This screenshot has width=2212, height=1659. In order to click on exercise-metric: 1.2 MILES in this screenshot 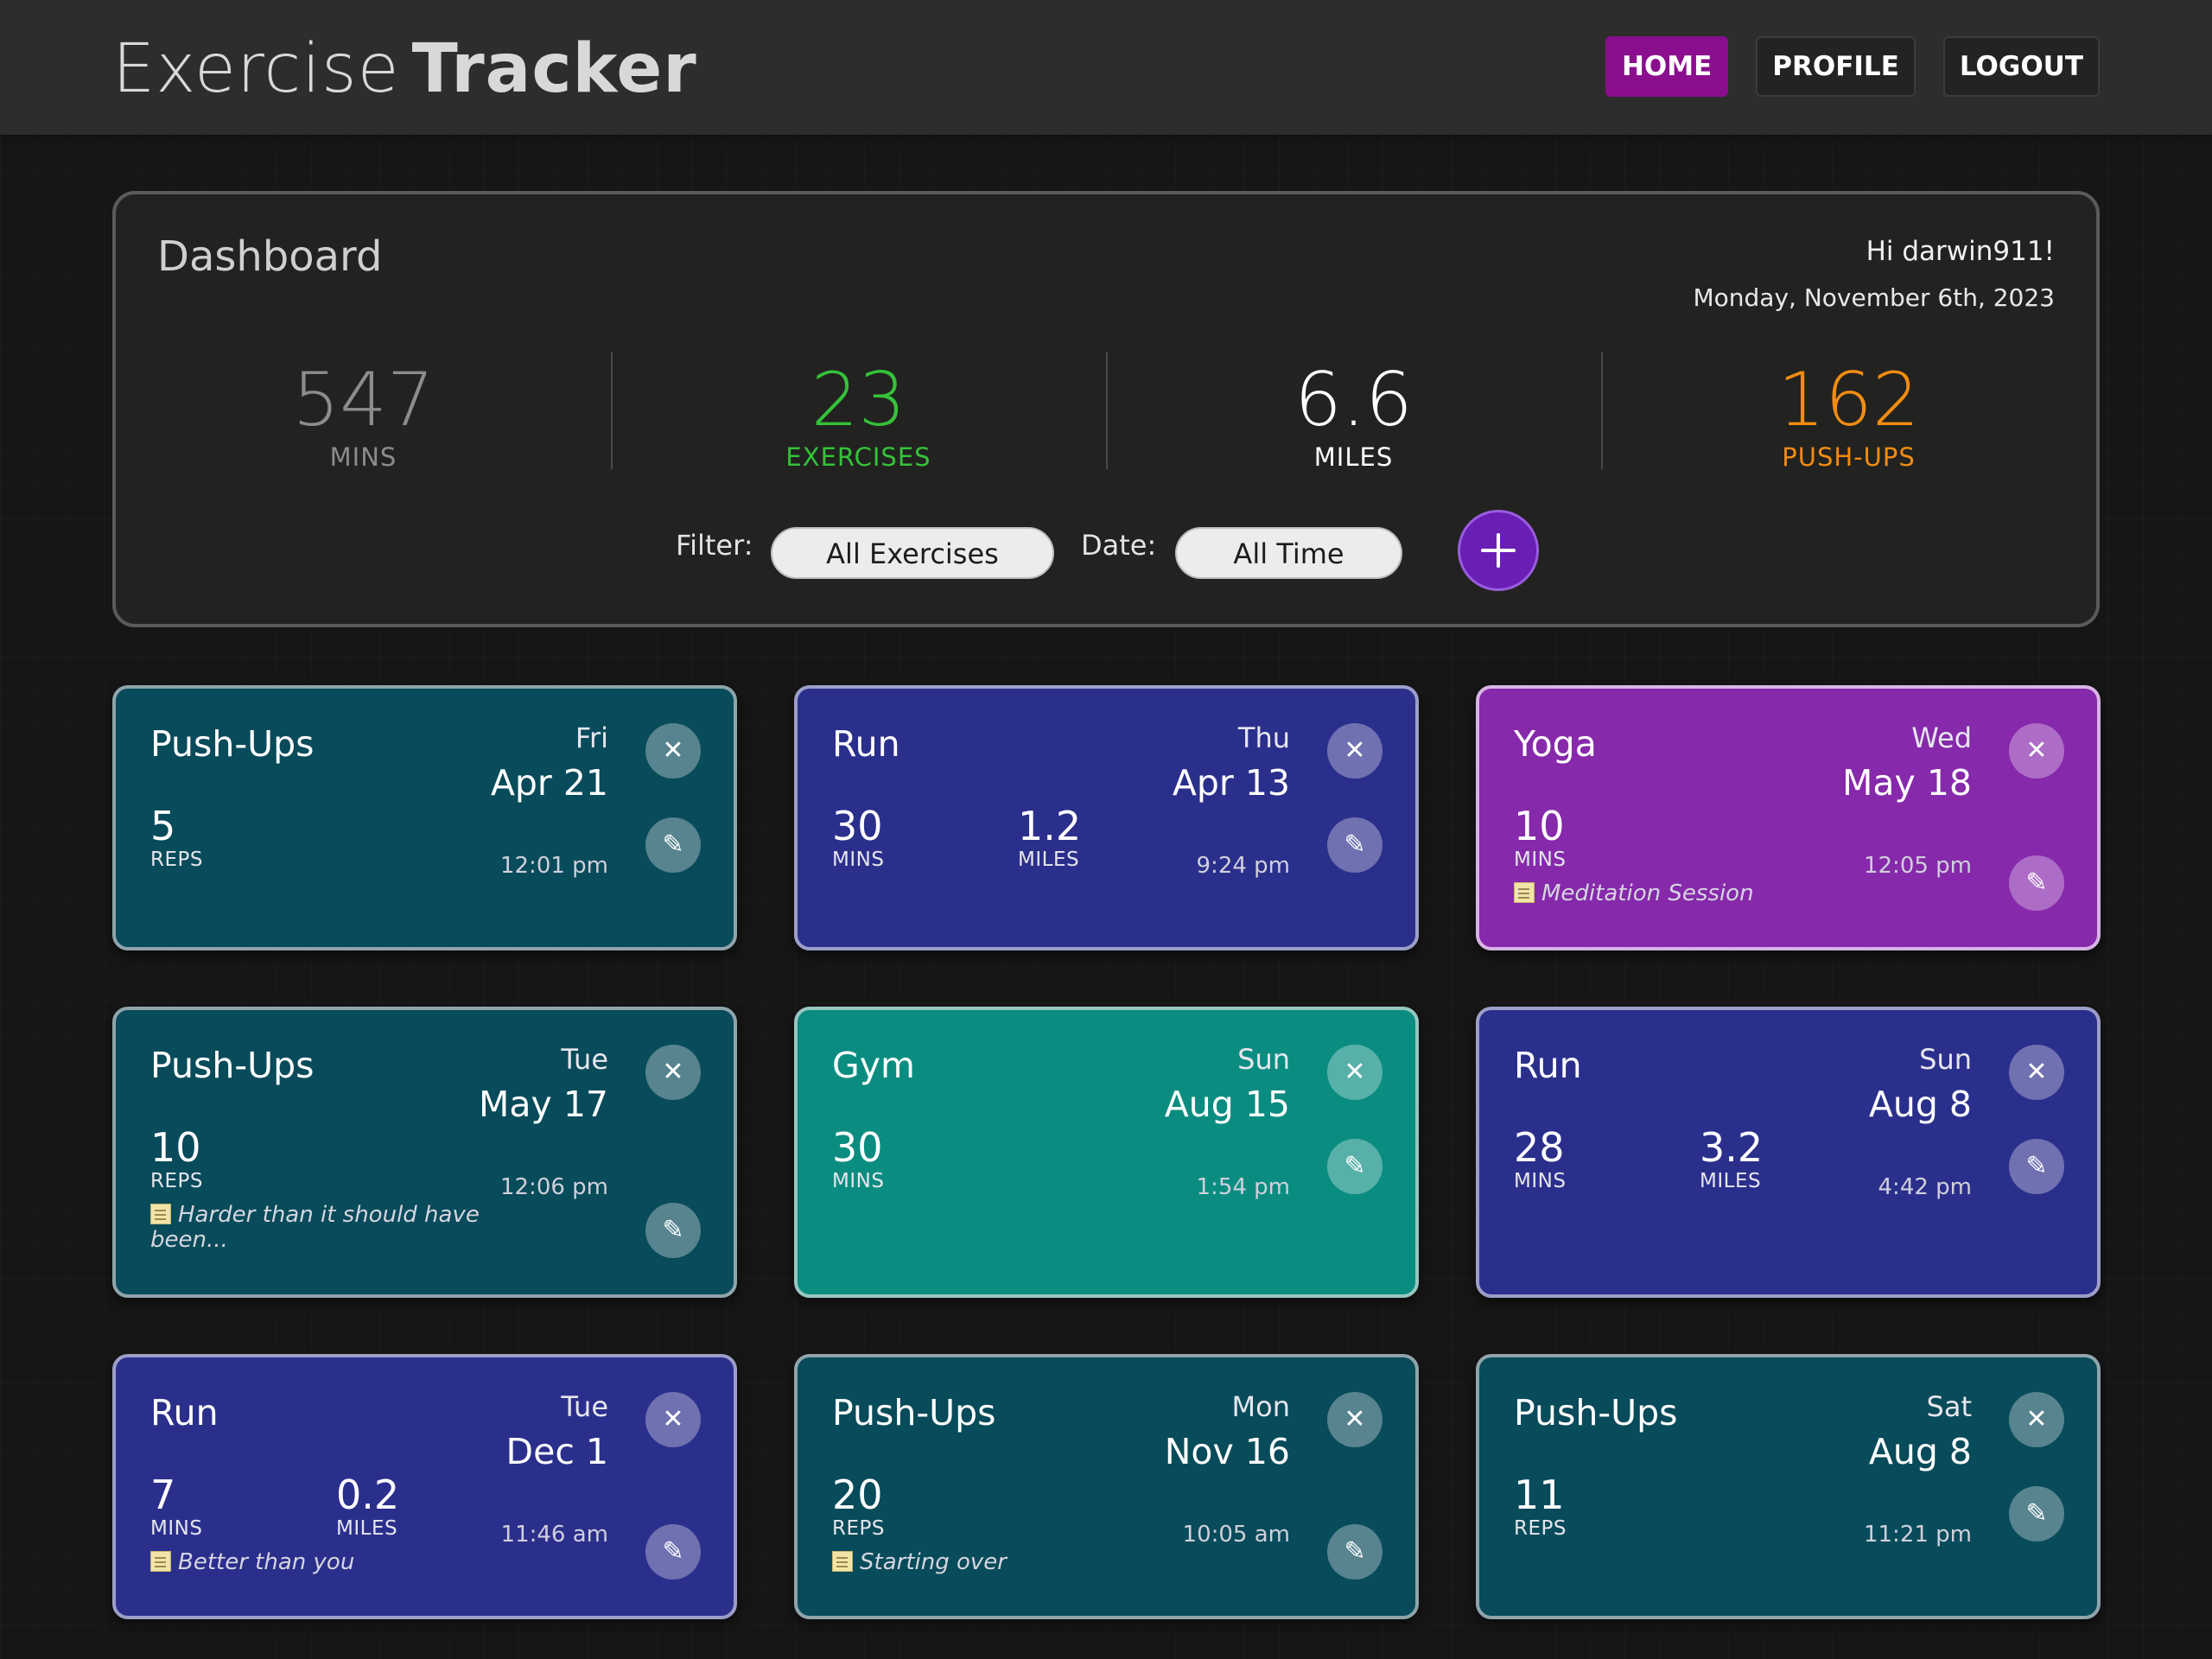, I will do `click(1049, 837)`.